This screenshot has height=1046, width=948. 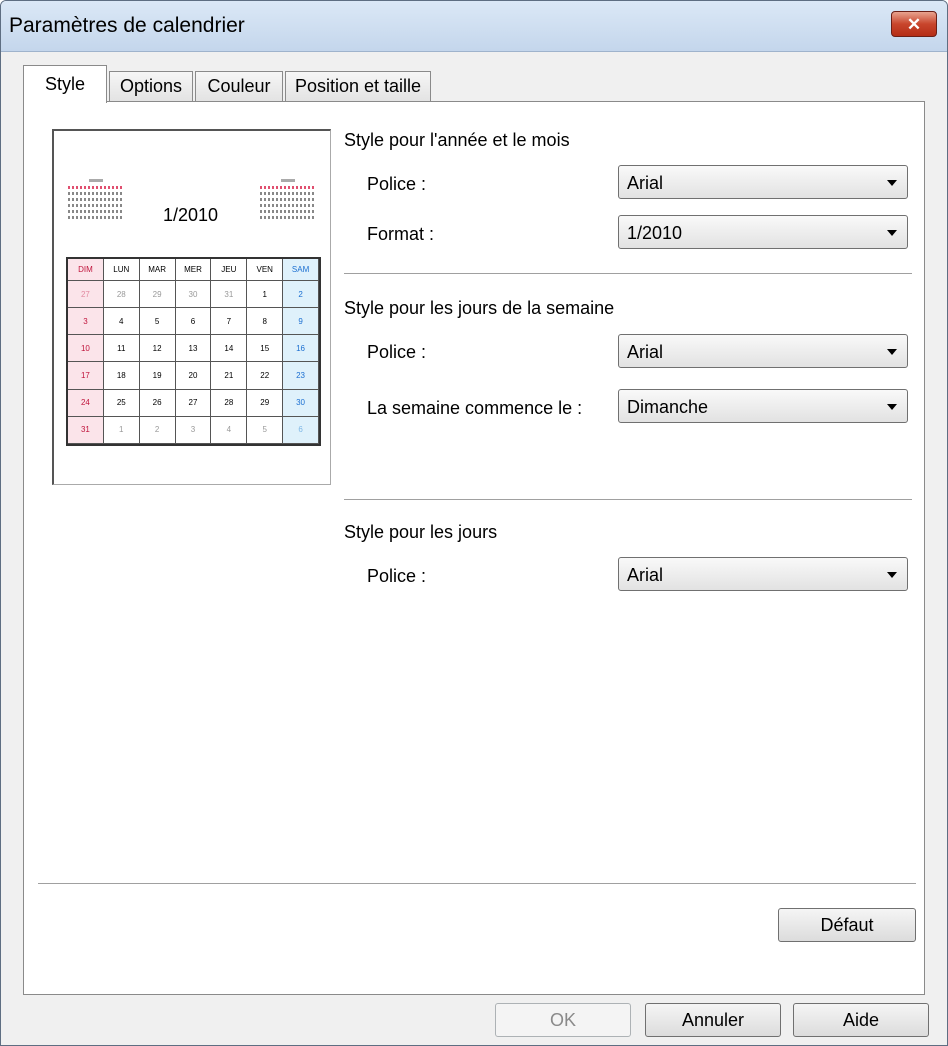 What do you see at coordinates (265, 270) in the screenshot?
I see `preview-weekday-header: VEN` at bounding box center [265, 270].